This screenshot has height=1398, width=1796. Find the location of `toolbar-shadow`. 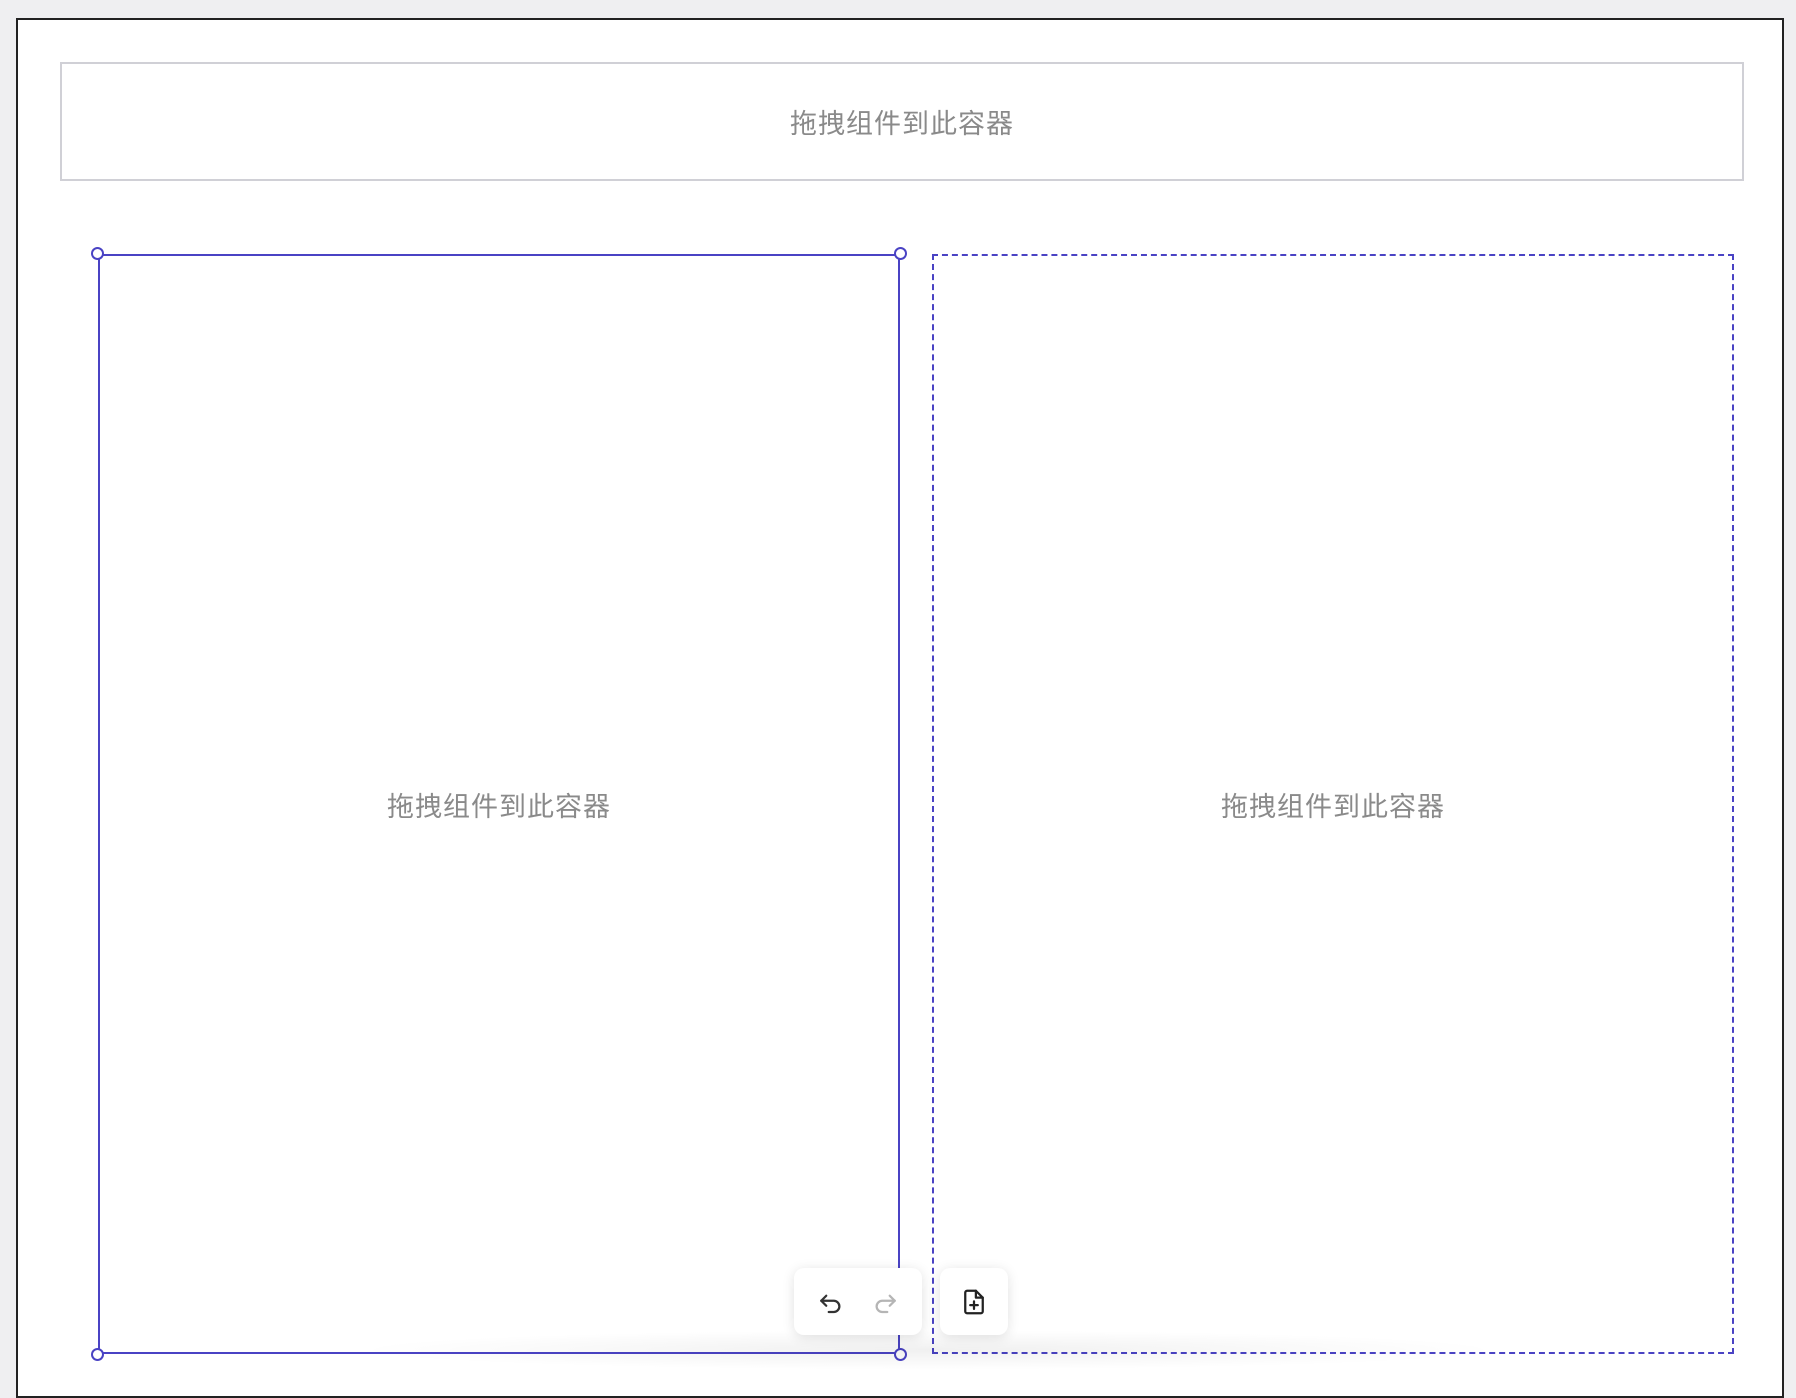

toolbar-shadow is located at coordinates (928, 1350).